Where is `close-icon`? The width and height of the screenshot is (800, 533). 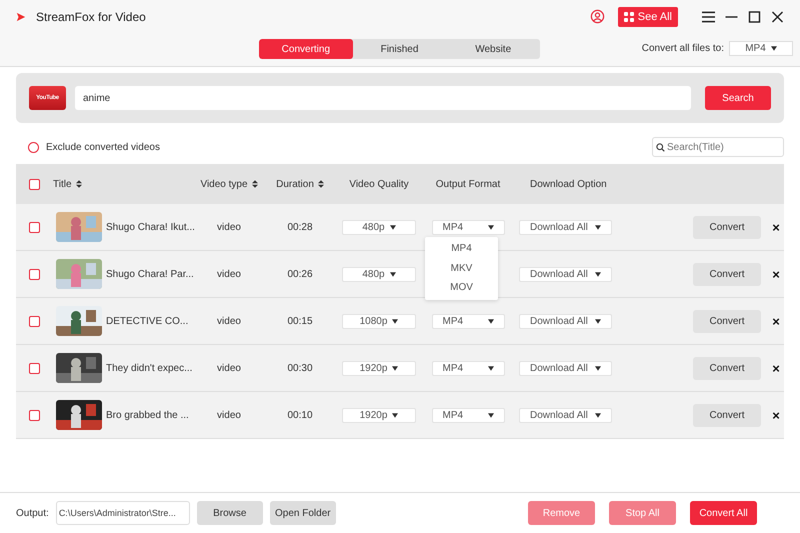 close-icon is located at coordinates (777, 16).